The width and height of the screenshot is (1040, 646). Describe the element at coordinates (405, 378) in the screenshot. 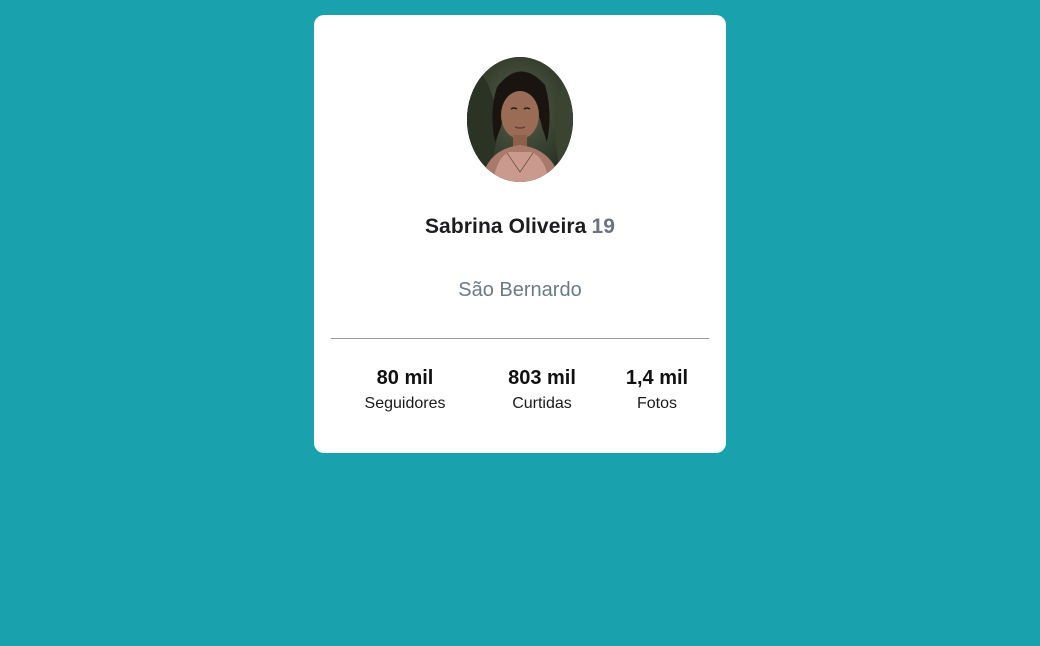

I see `stat-value: 80 mil` at that location.